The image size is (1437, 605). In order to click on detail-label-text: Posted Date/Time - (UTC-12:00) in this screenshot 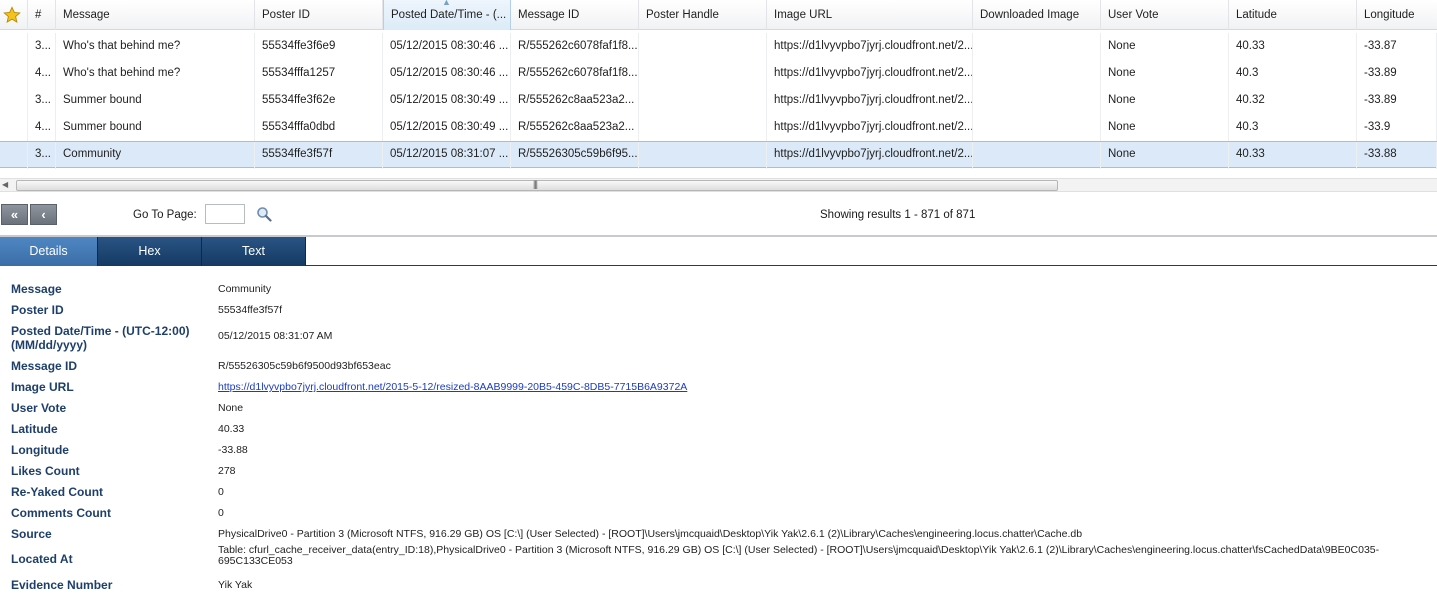, I will do `click(100, 331)`.